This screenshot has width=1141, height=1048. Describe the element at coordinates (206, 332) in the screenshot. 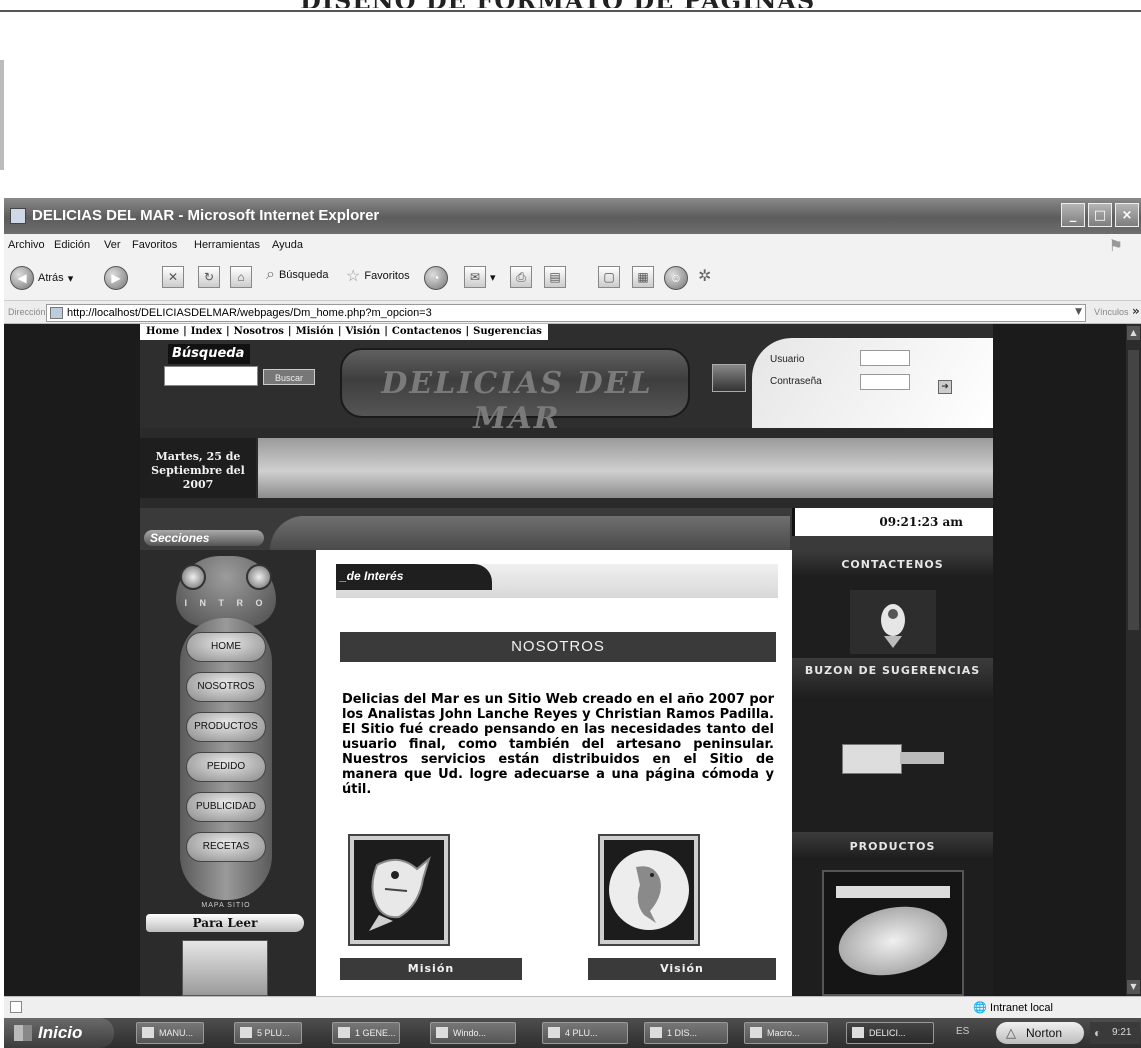

I see `nav-index: Index` at that location.